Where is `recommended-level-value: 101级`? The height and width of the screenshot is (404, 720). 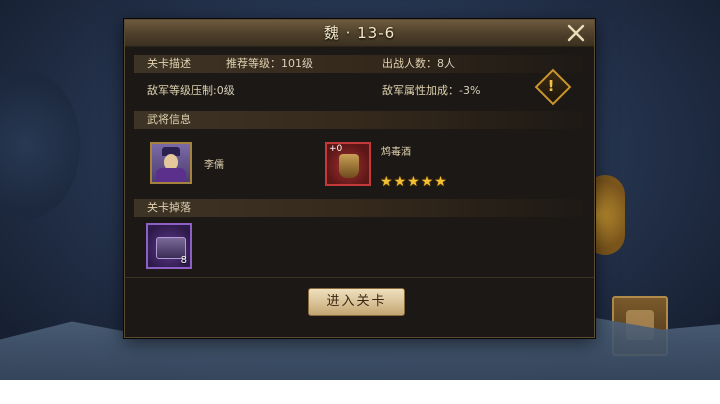
recommended-level-value: 101级 is located at coordinates (297, 63).